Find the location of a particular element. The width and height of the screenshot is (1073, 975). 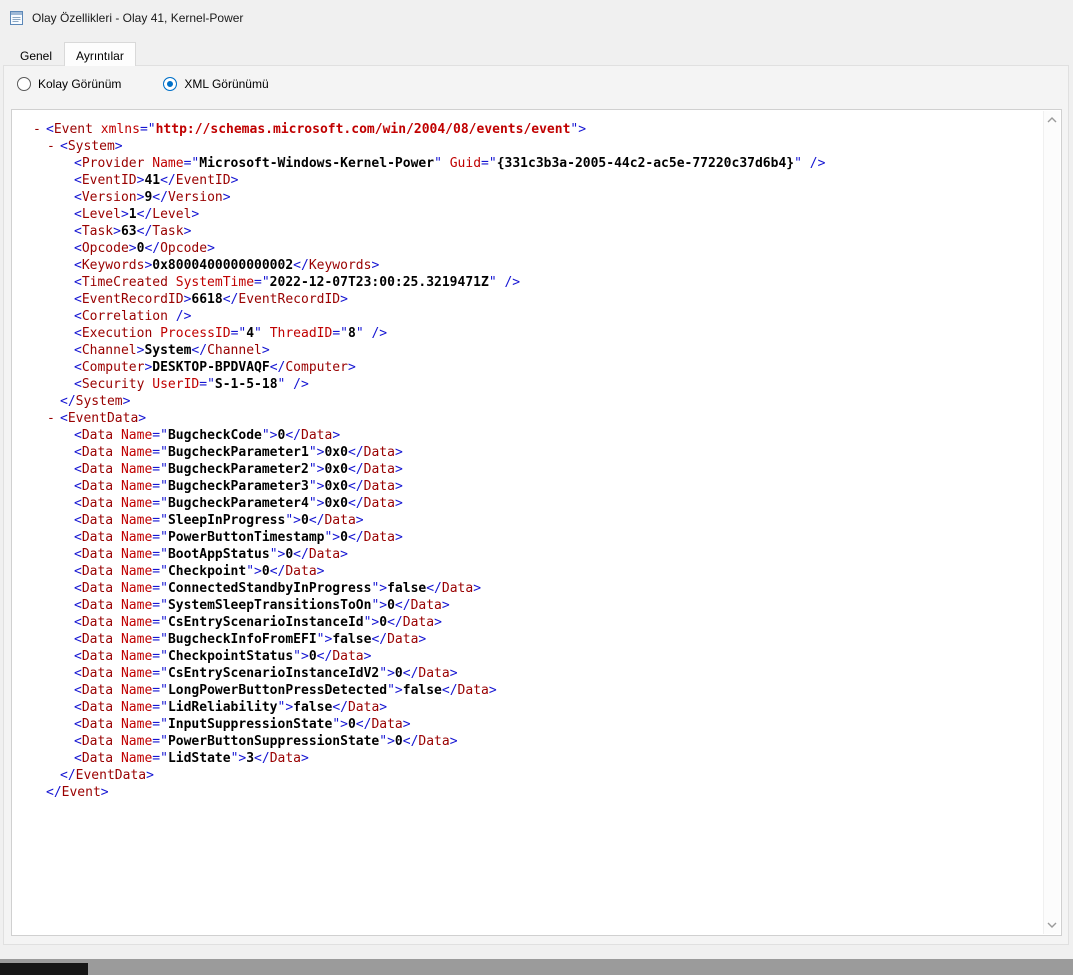

xml-token: Execution is located at coordinates (117, 333).